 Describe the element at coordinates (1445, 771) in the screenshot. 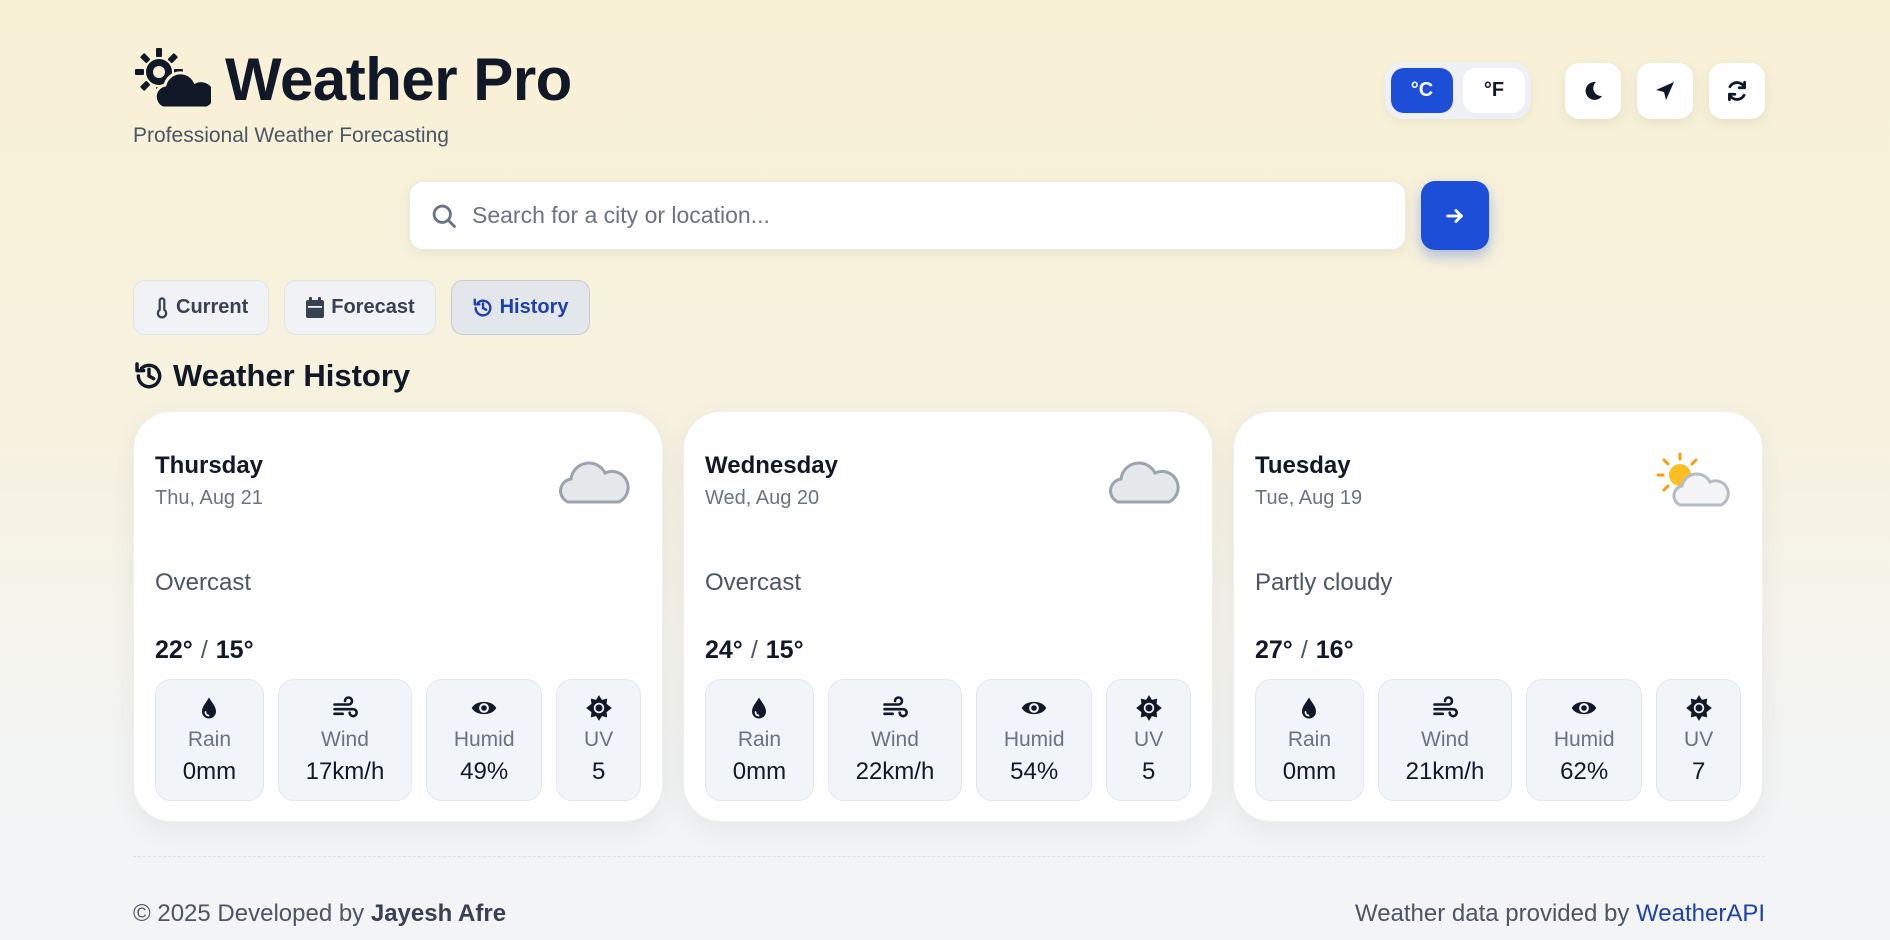

I see `stat-value: 21km/h` at that location.